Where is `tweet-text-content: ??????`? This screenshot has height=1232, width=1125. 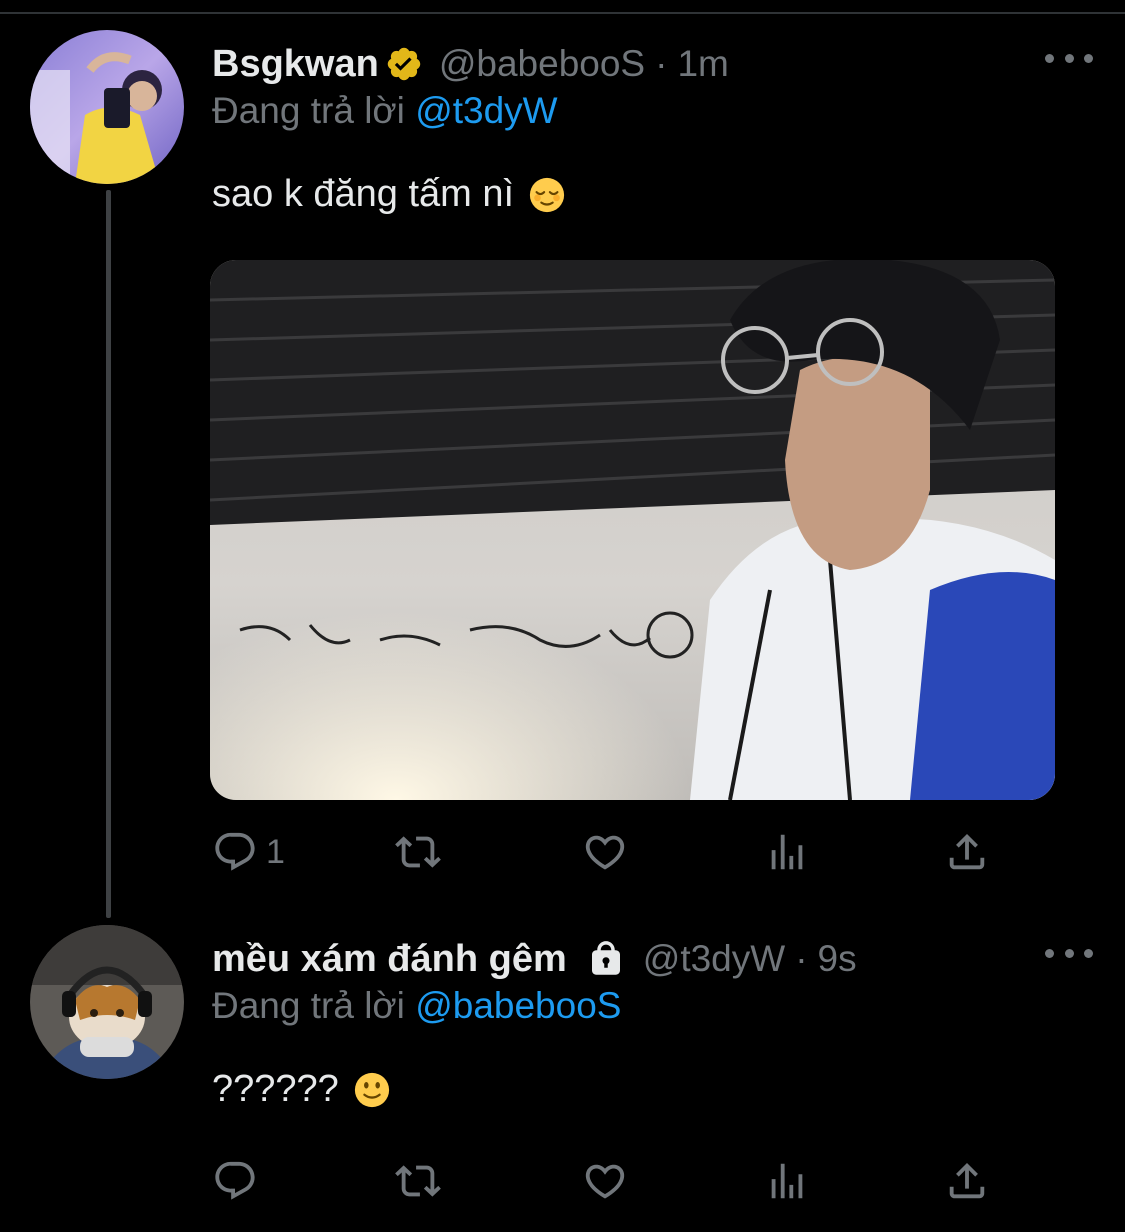
tweet-text-content: ?????? is located at coordinates (275, 1089).